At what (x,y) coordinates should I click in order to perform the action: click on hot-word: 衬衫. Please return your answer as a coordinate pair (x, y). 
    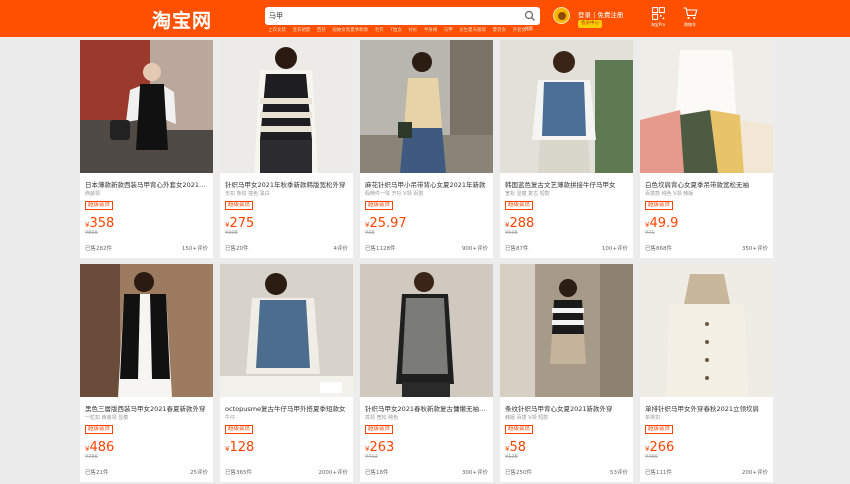
    Looking at the image, I should click on (412, 30).